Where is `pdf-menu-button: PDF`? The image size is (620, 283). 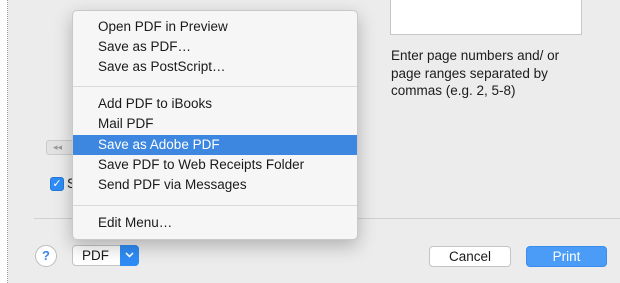
pdf-menu-button: PDF is located at coordinates (105, 255).